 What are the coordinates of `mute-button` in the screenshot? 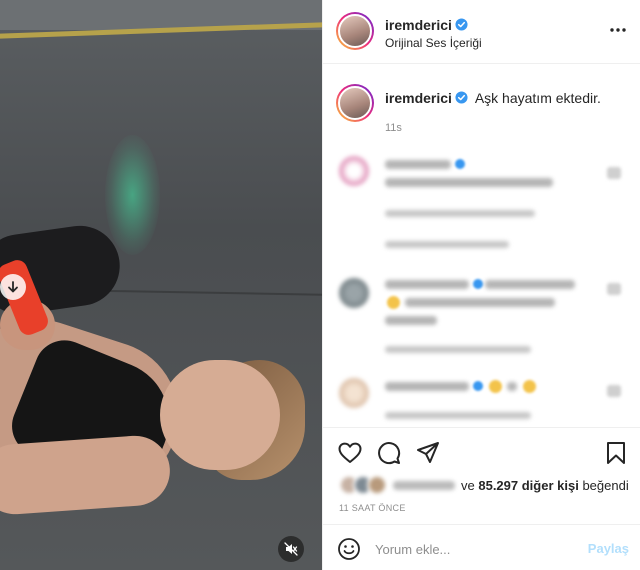 It's located at (291, 549).